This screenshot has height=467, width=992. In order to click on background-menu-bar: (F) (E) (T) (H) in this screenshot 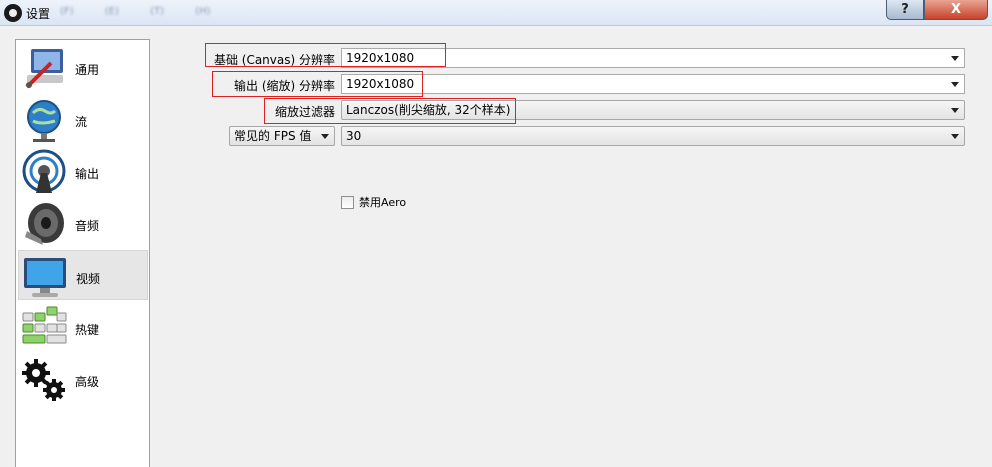, I will do `click(149, 11)`.